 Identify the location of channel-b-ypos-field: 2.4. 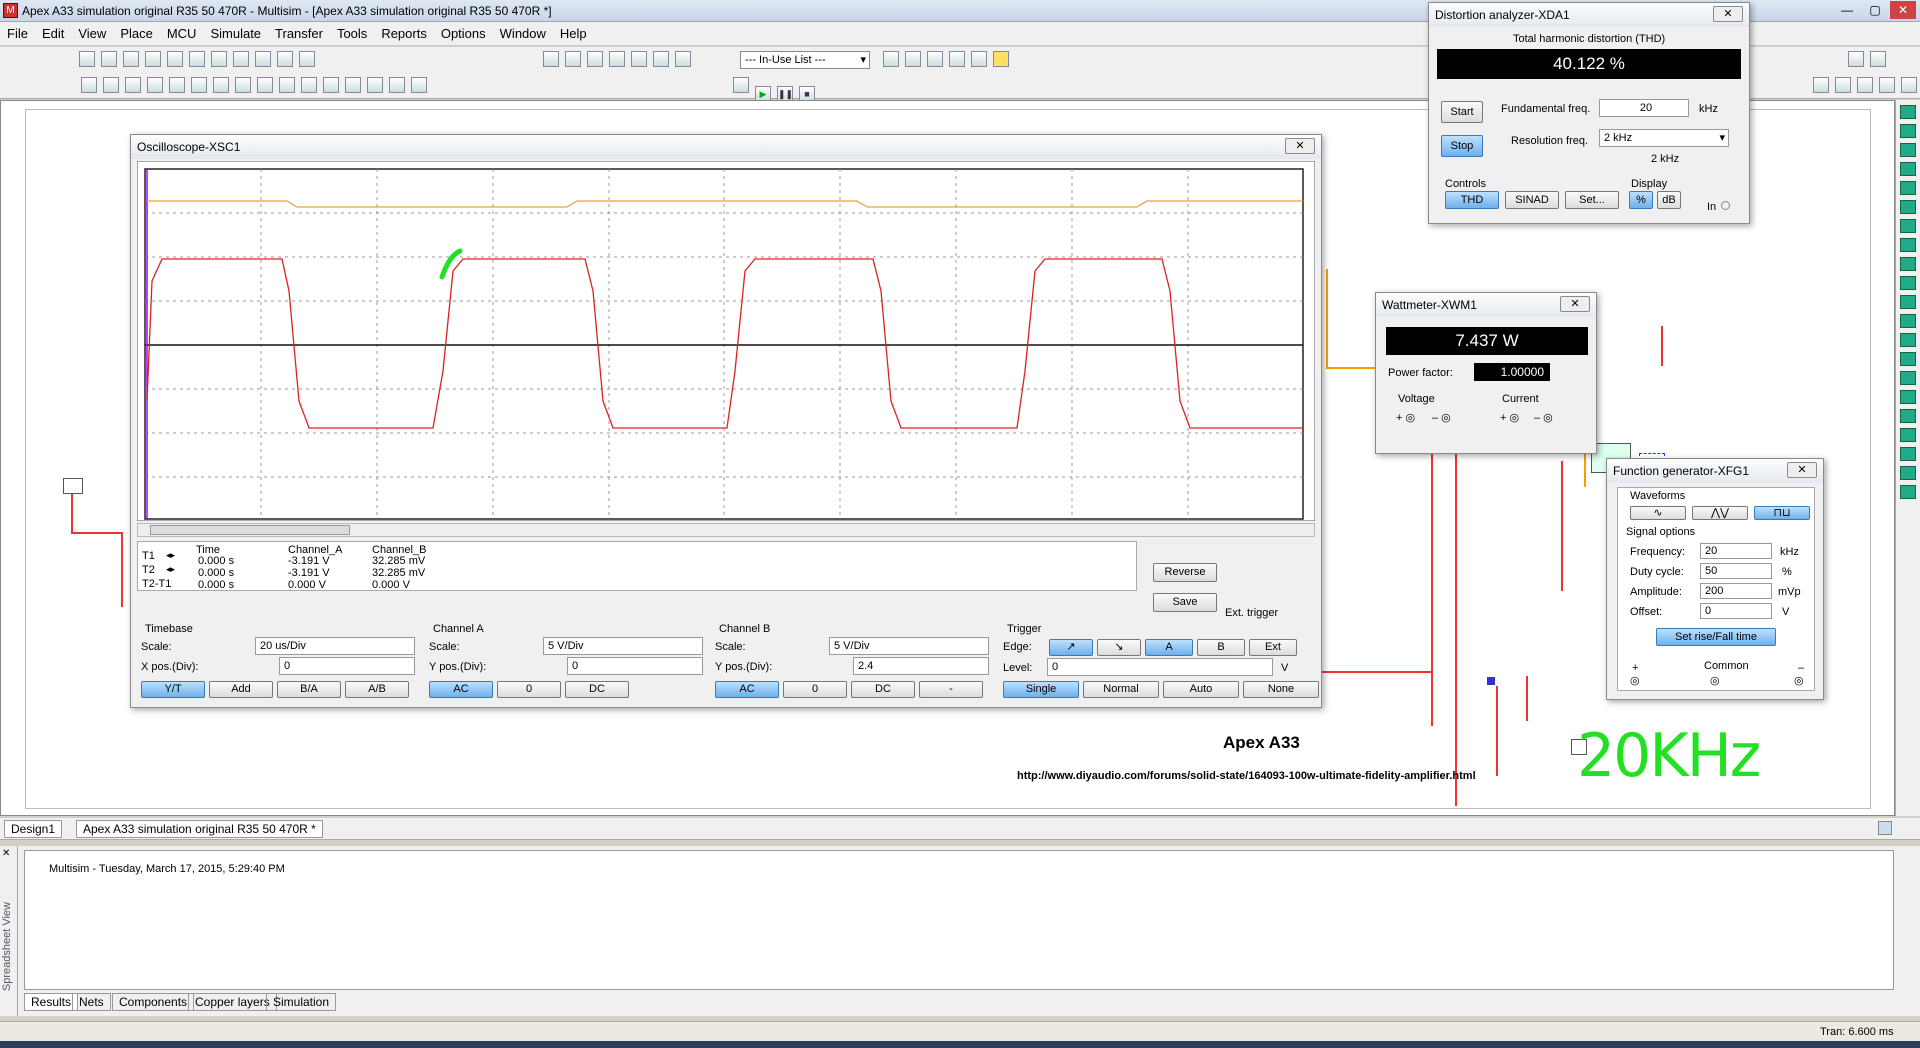
(921, 666).